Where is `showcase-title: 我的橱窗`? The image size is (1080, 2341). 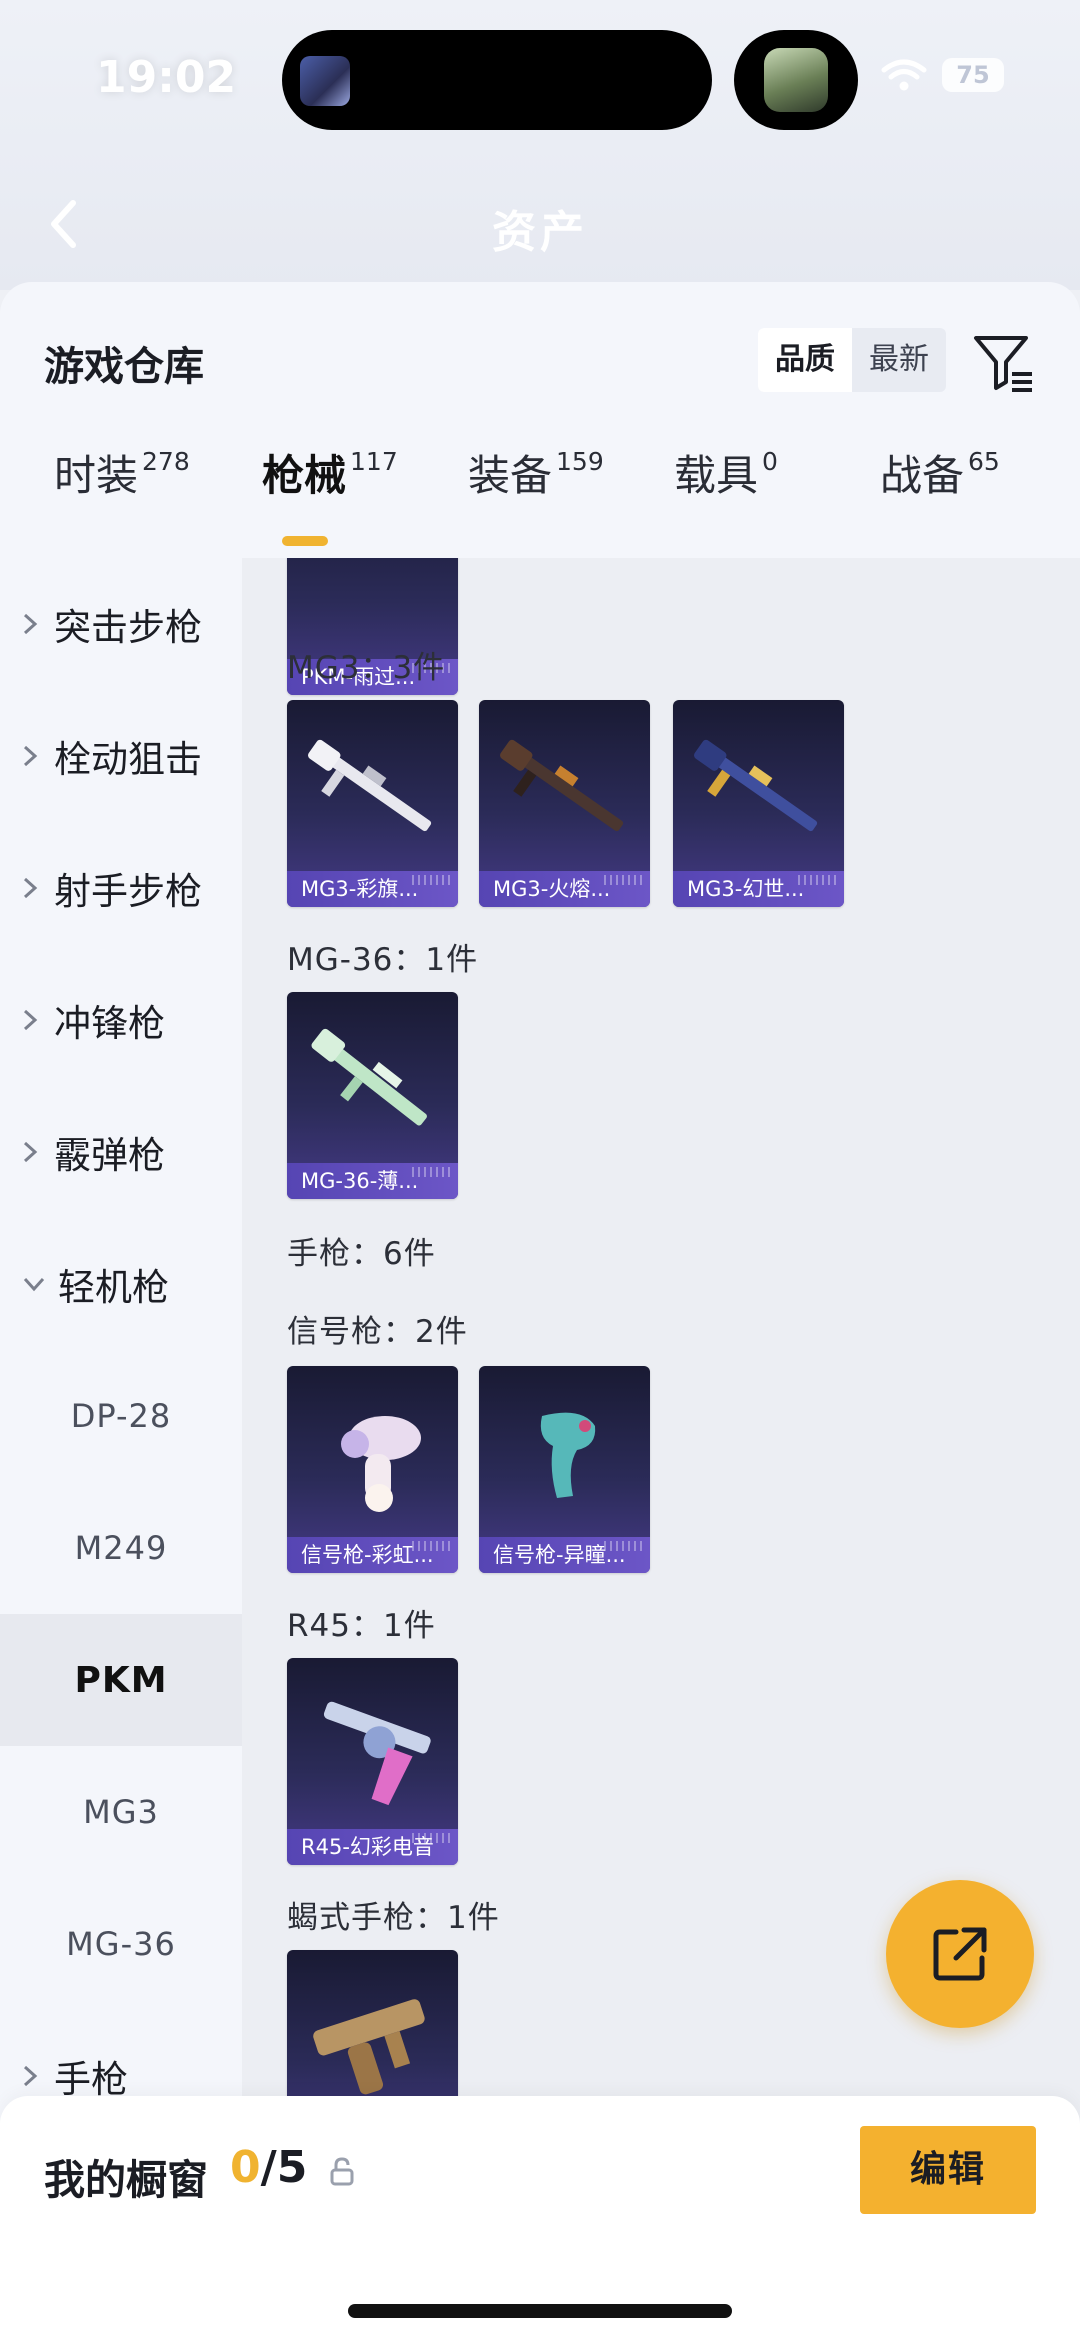 showcase-title: 我的橱窗 is located at coordinates (126, 2180).